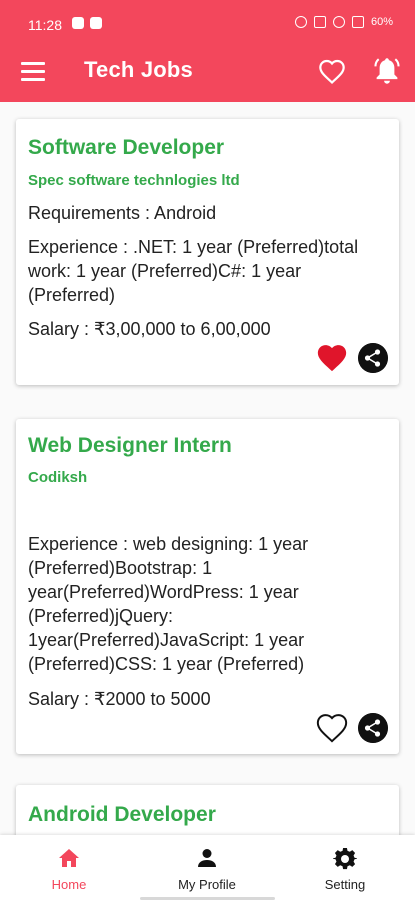  Describe the element at coordinates (119, 699) in the screenshot. I see `job-salary: Salary : ₹2000 to 5000` at that location.